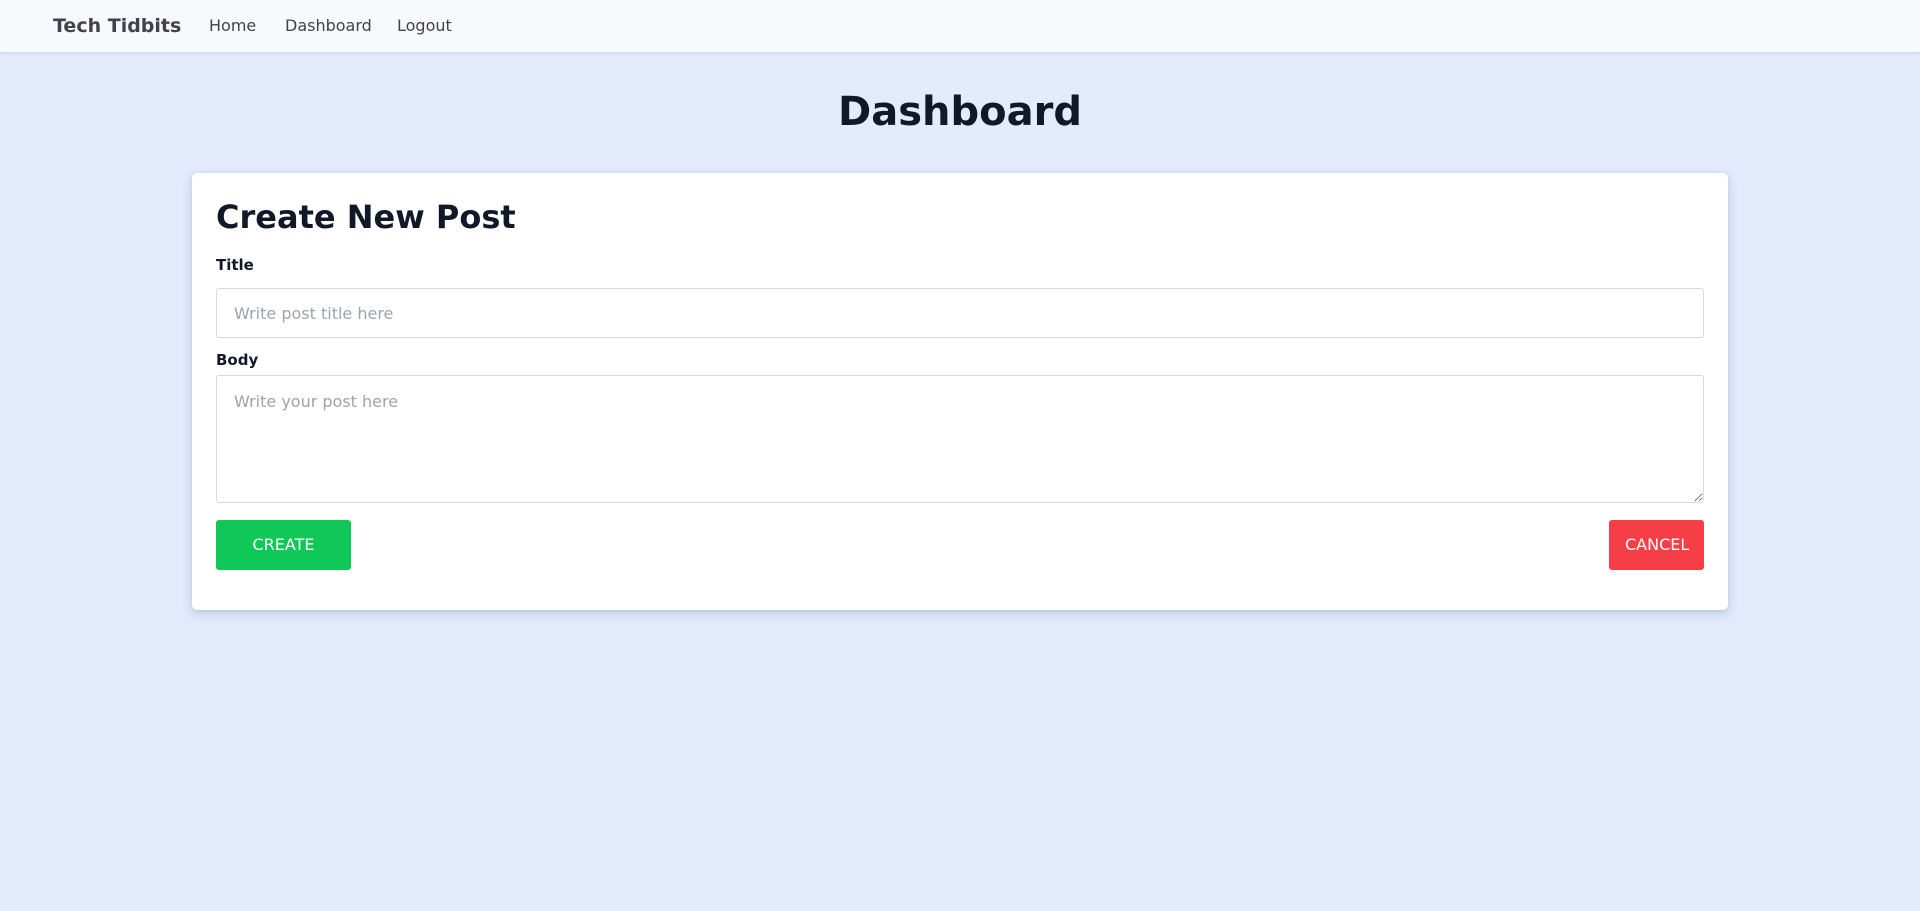 The width and height of the screenshot is (1920, 911). What do you see at coordinates (1656, 545) in the screenshot?
I see `cancel-button: CANCEL` at bounding box center [1656, 545].